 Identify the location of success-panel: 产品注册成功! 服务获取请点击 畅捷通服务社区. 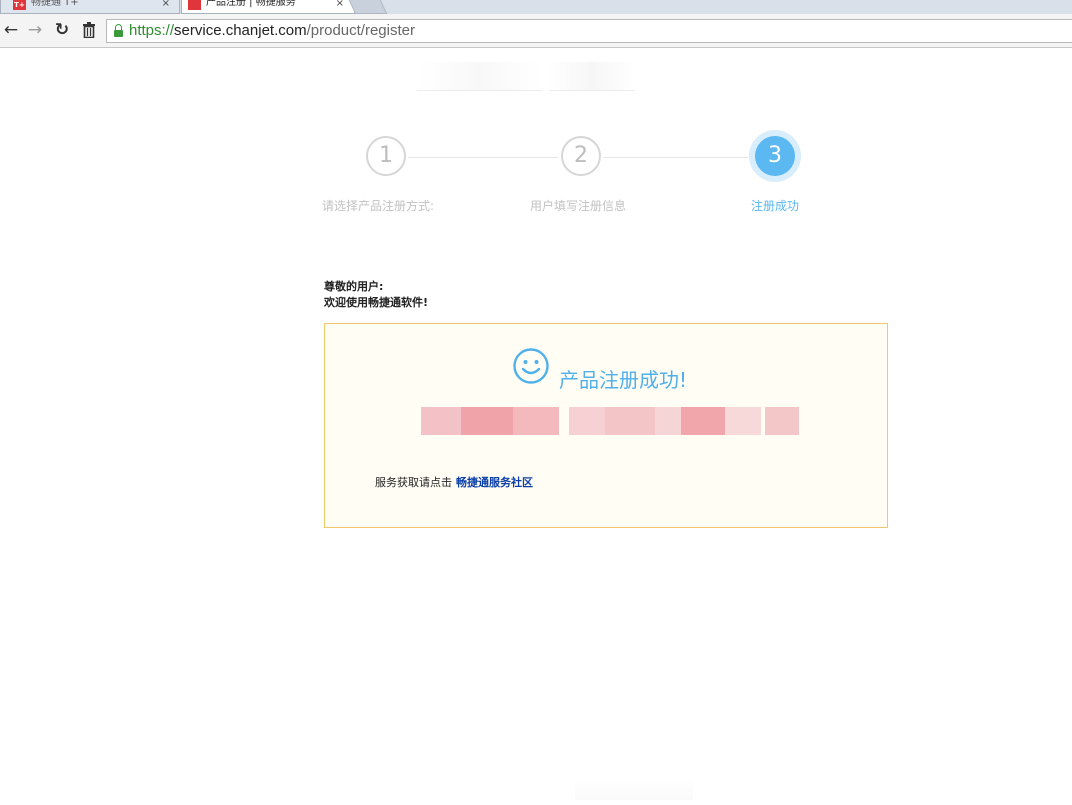
(606, 425).